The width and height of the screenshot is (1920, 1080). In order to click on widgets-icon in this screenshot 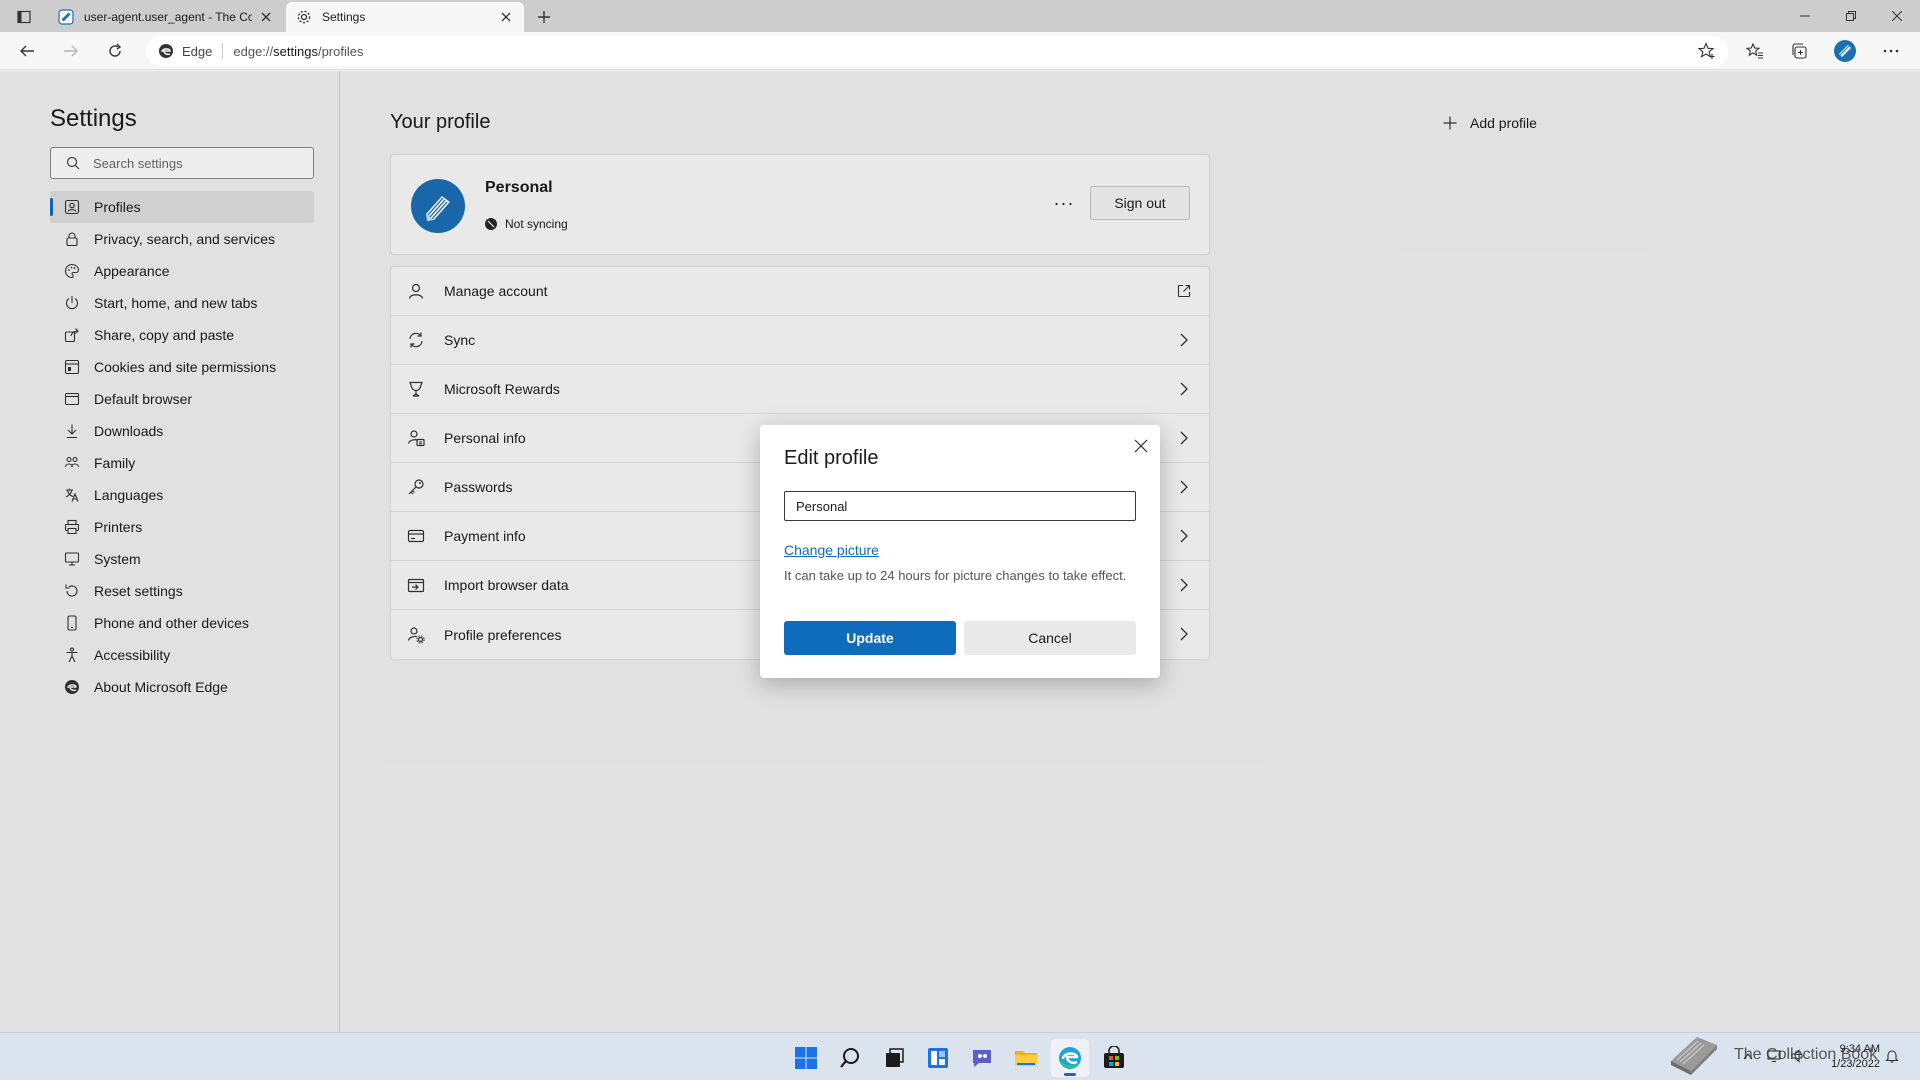, I will do `click(938, 1058)`.